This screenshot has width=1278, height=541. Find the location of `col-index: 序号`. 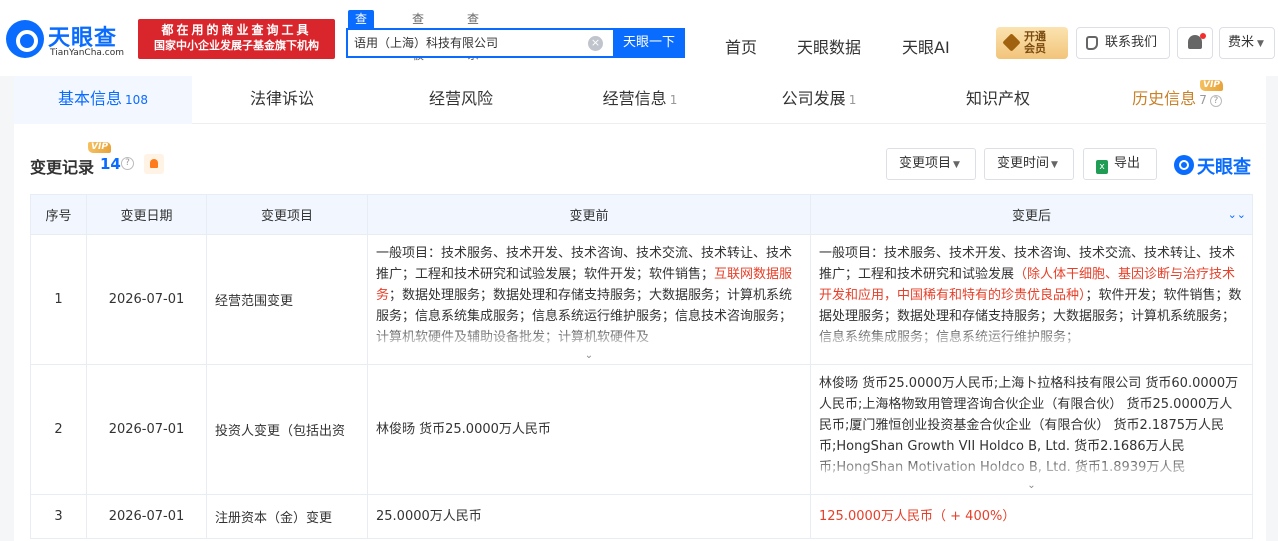

col-index: 序号 is located at coordinates (58, 214).